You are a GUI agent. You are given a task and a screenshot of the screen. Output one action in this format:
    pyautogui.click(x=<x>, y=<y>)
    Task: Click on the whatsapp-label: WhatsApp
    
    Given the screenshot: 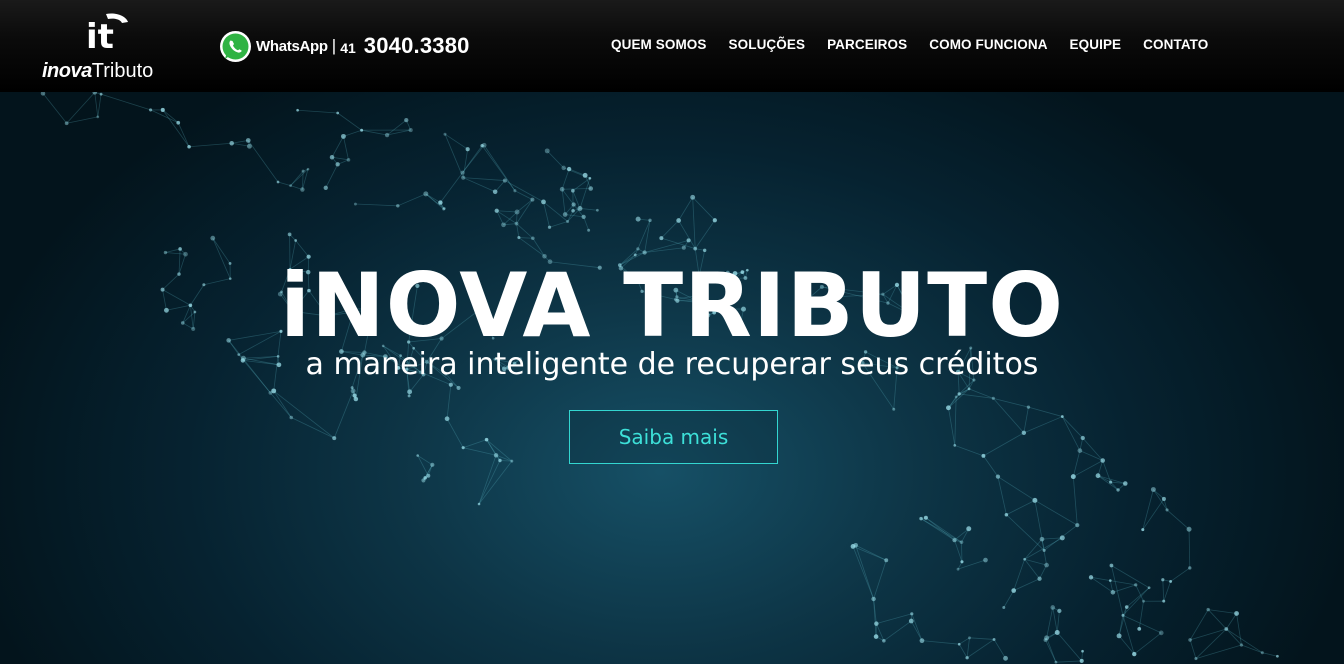 What is the action you would take?
    pyautogui.click(x=292, y=46)
    